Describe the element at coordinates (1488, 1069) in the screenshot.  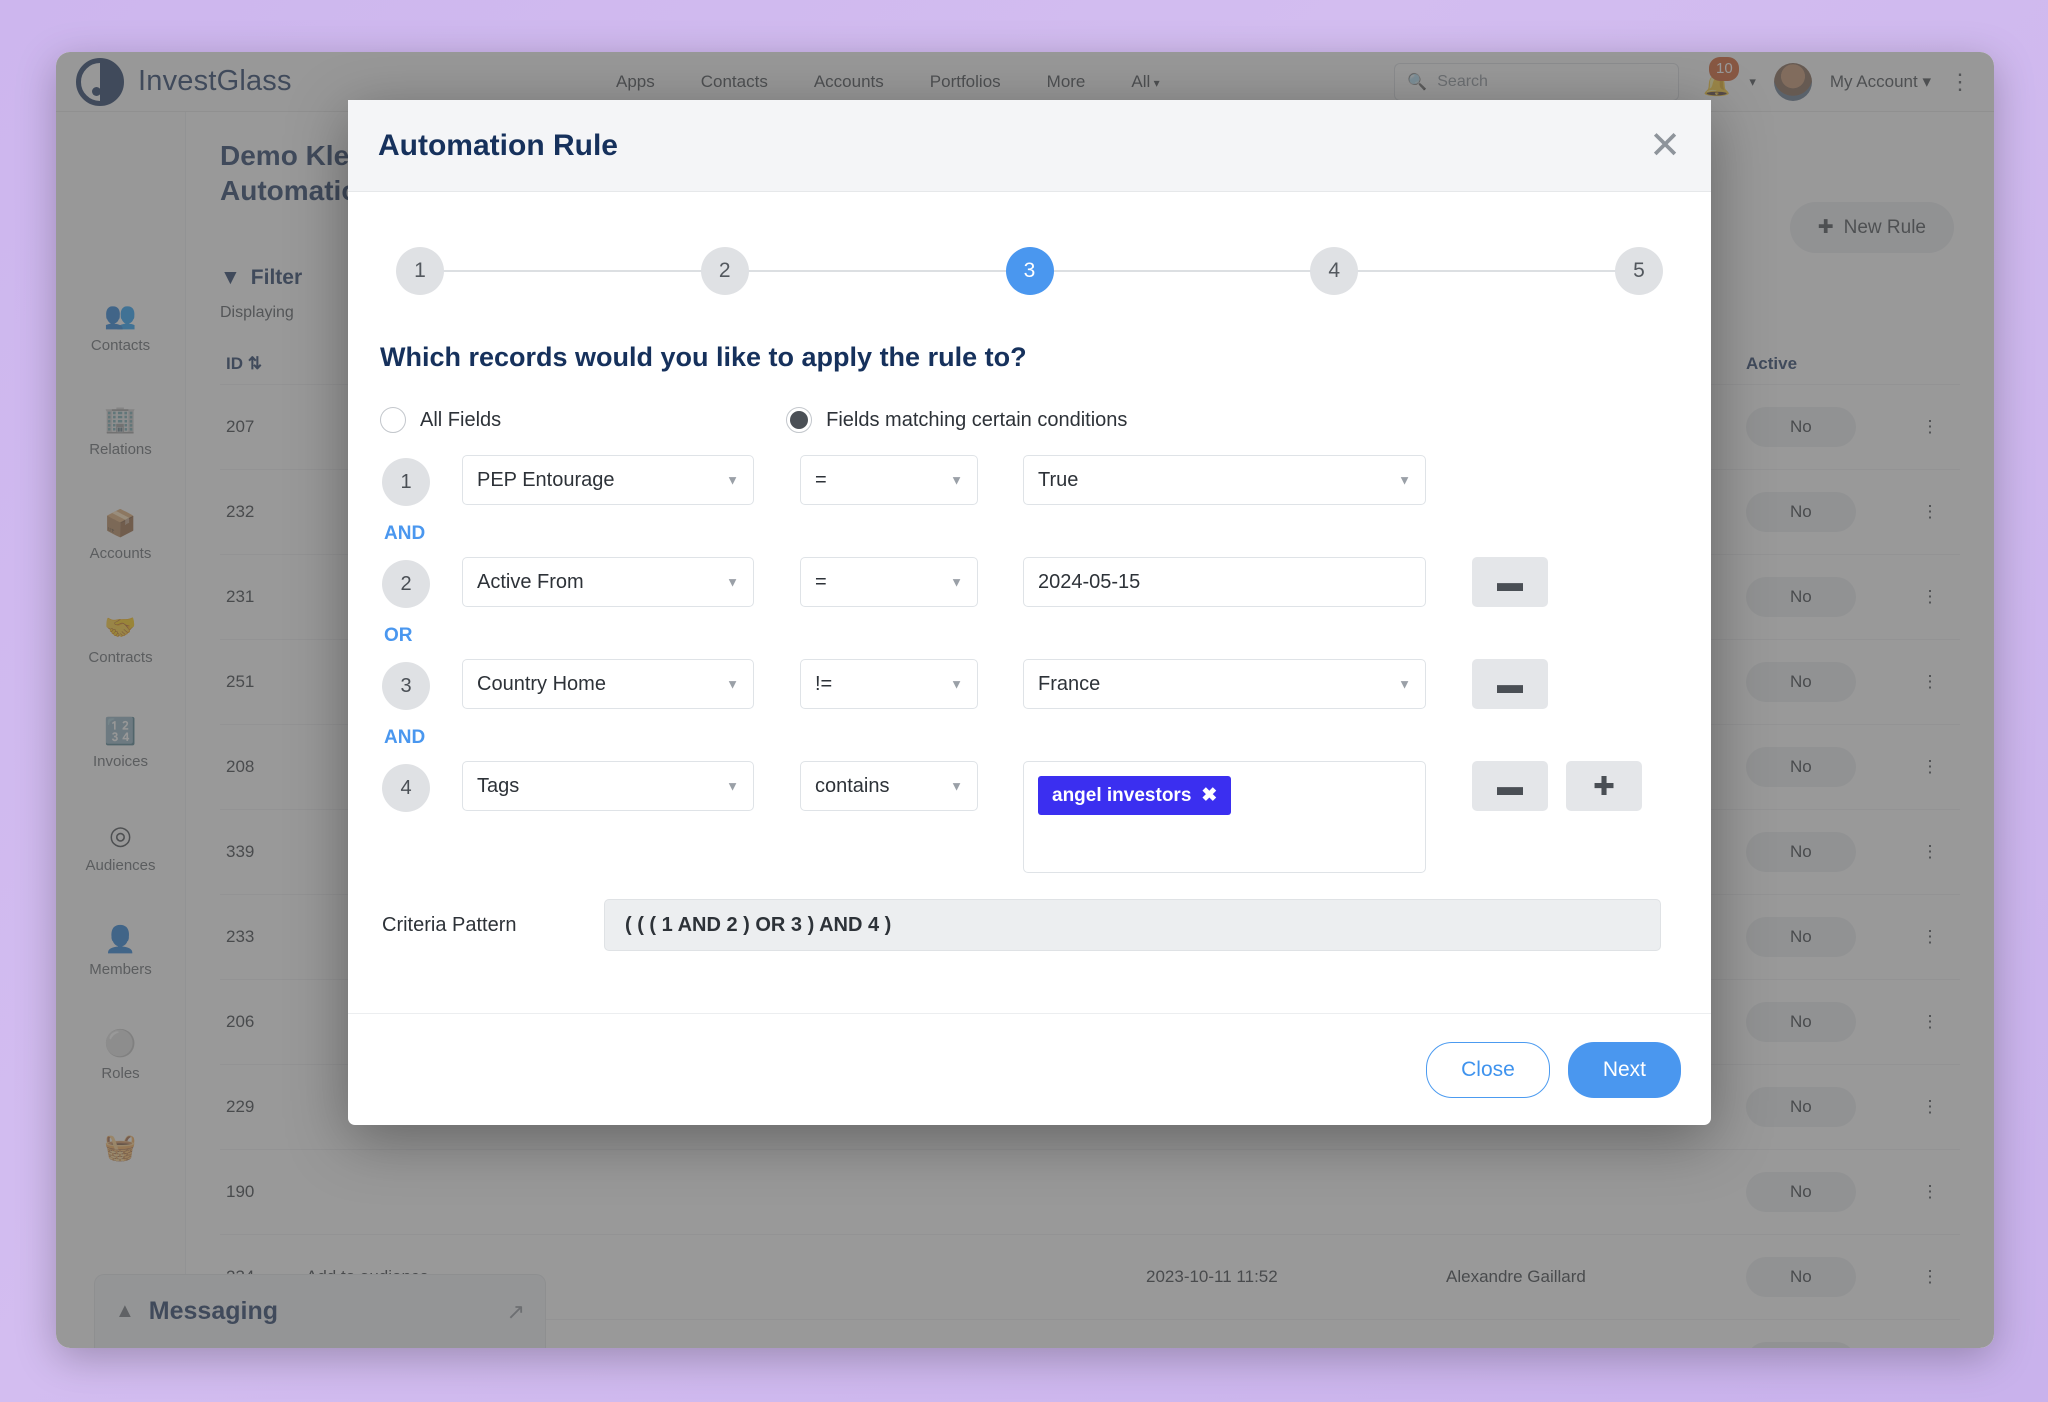
I see `close-button: Close` at that location.